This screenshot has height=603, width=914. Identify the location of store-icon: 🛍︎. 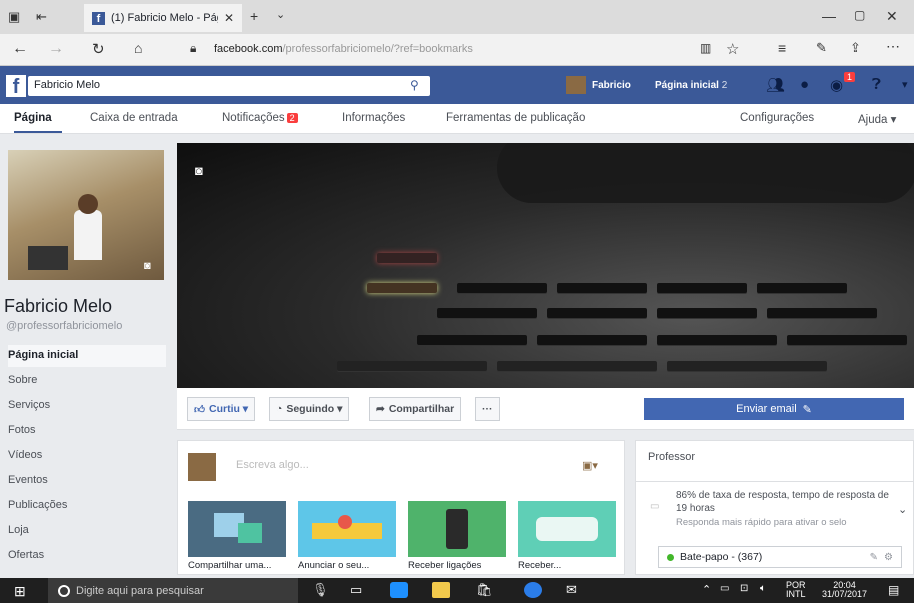
(484, 590).